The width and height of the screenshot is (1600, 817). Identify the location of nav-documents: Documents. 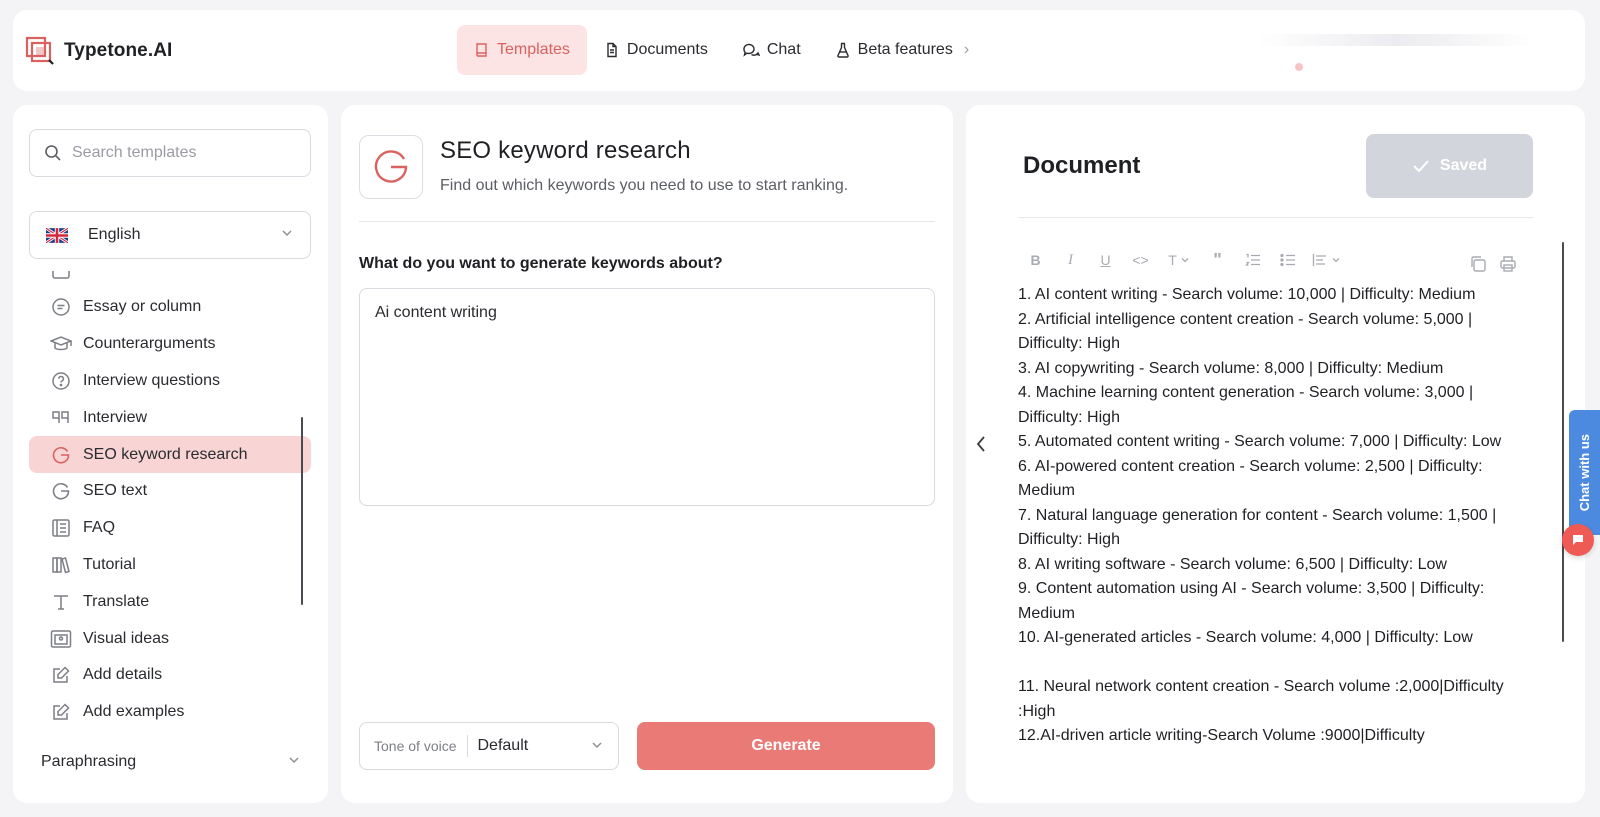
(656, 50).